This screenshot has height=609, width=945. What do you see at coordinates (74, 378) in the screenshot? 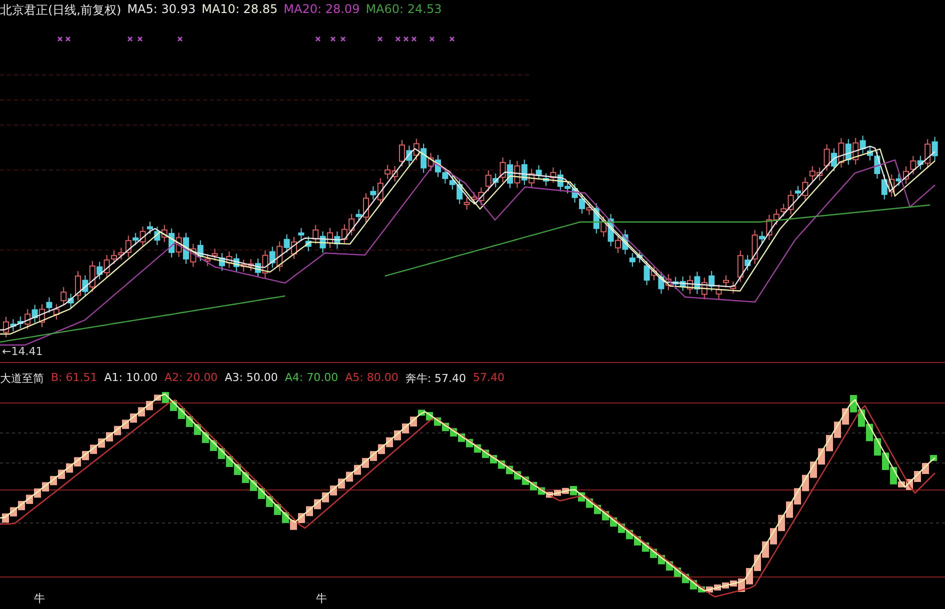
I see `legend-value: B: 61.51` at bounding box center [74, 378].